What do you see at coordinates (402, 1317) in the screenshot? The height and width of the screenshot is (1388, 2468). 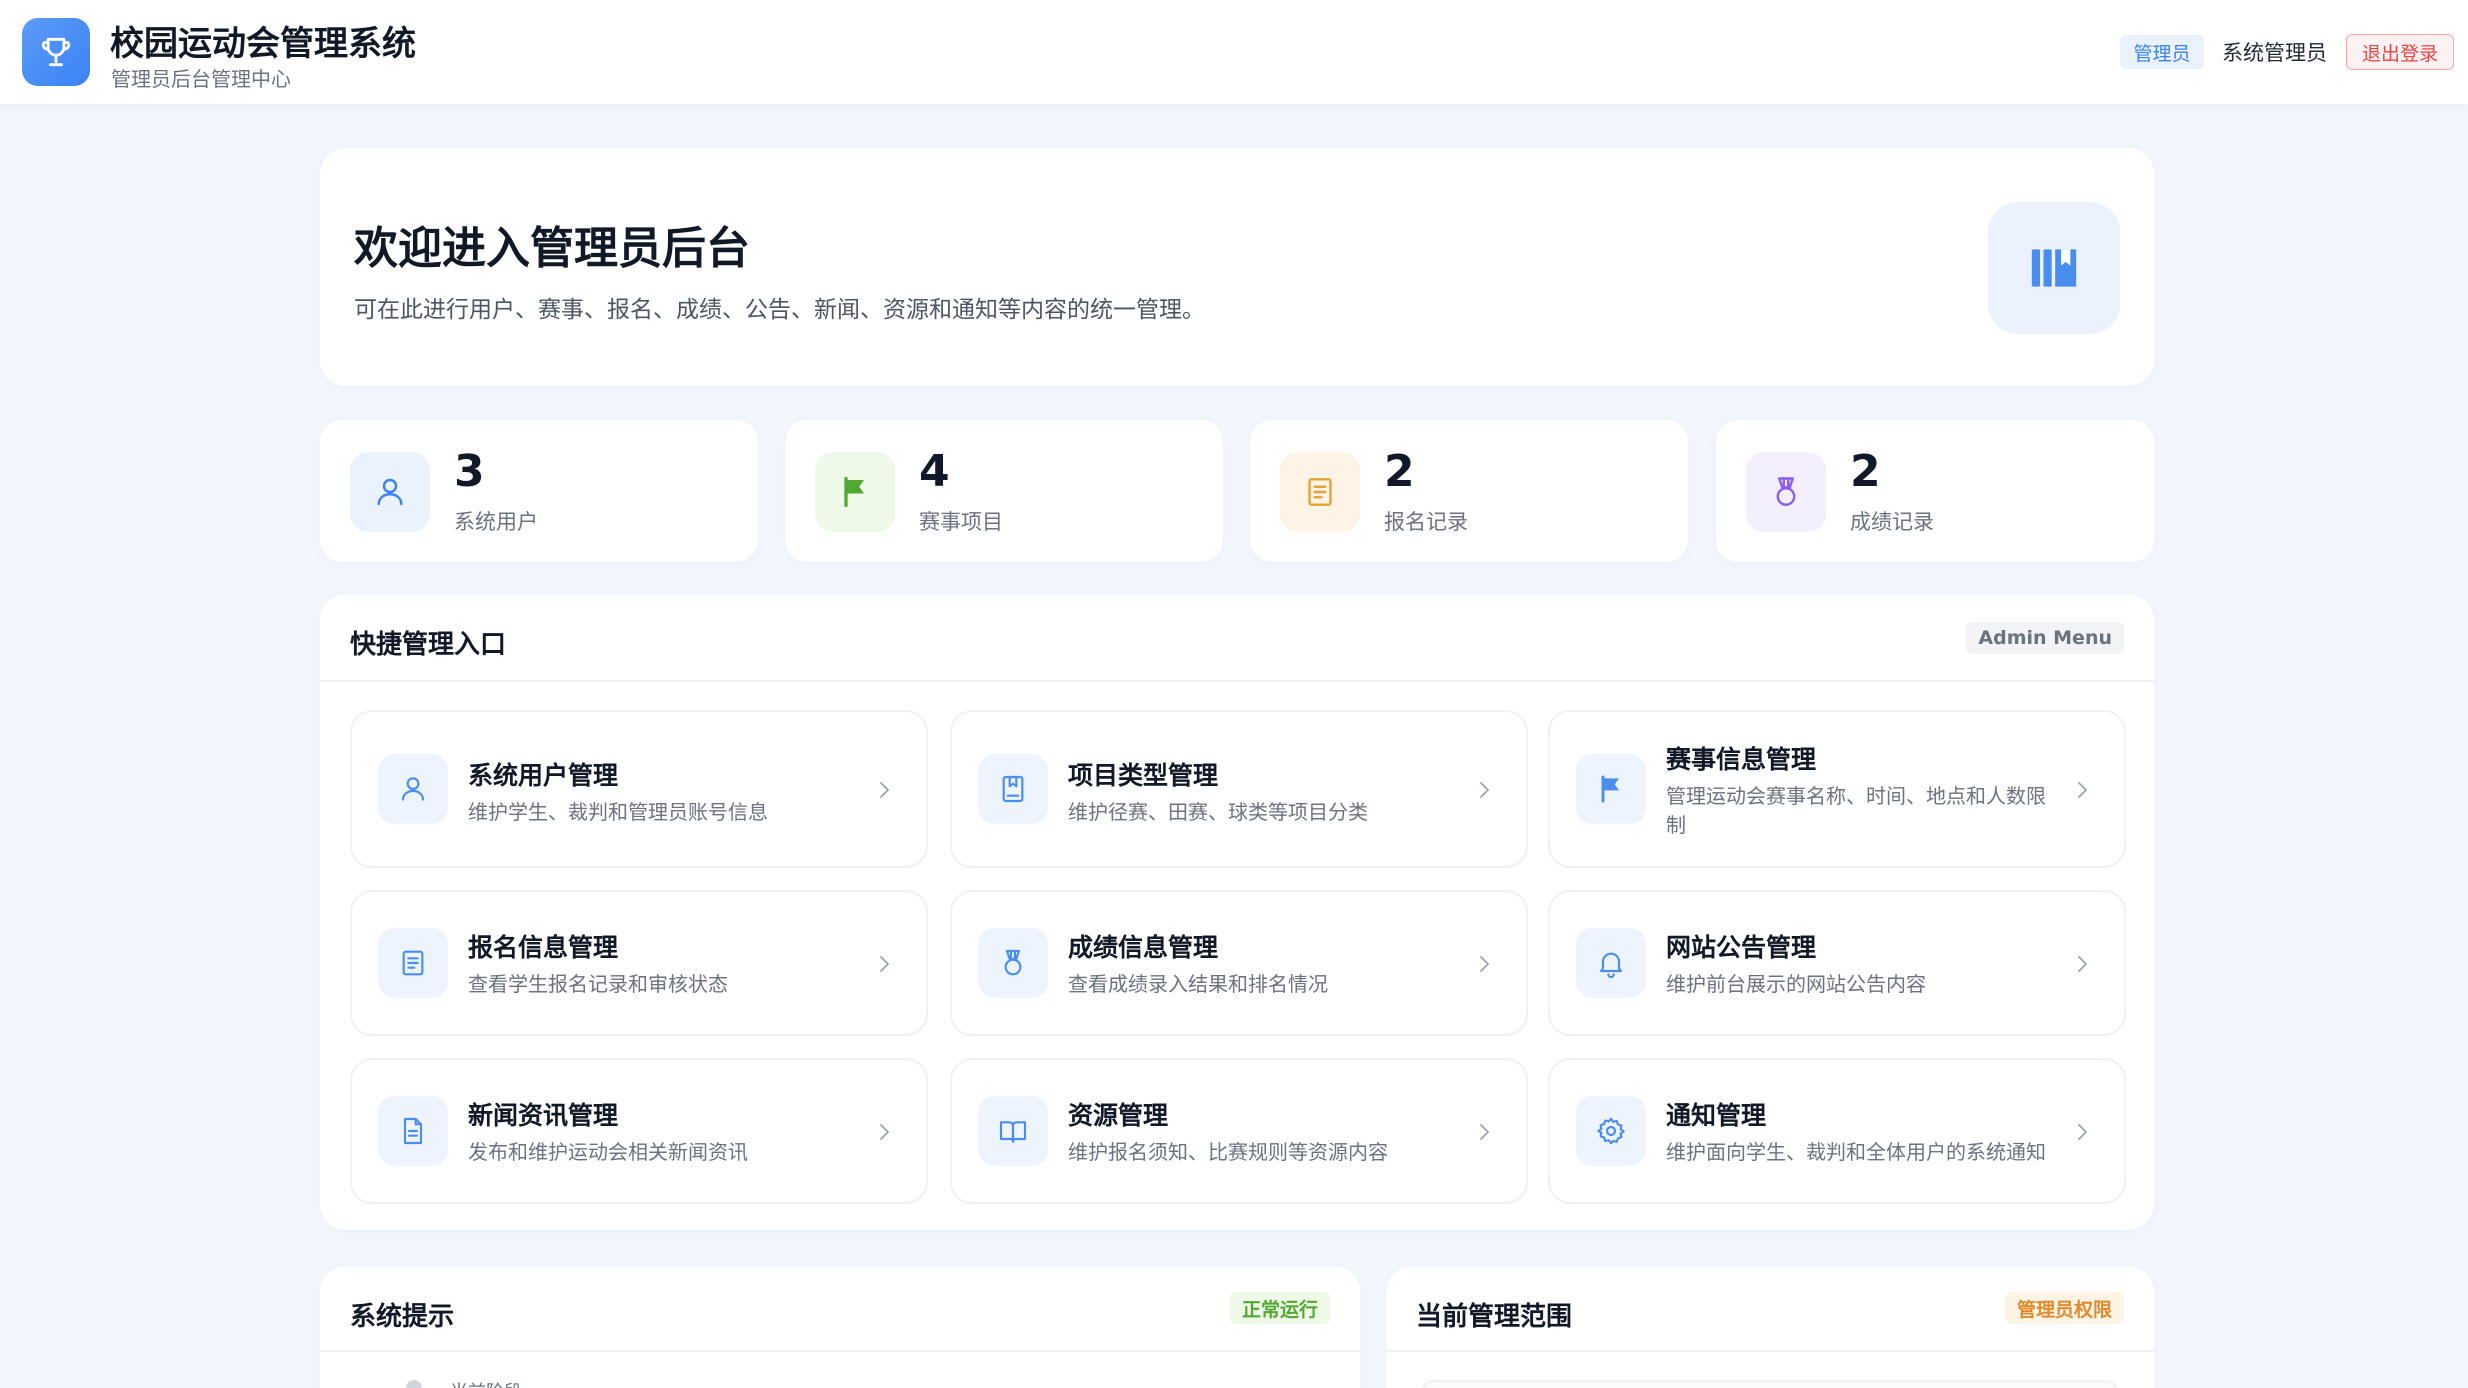 I see `section-title: 系统提示` at bounding box center [402, 1317].